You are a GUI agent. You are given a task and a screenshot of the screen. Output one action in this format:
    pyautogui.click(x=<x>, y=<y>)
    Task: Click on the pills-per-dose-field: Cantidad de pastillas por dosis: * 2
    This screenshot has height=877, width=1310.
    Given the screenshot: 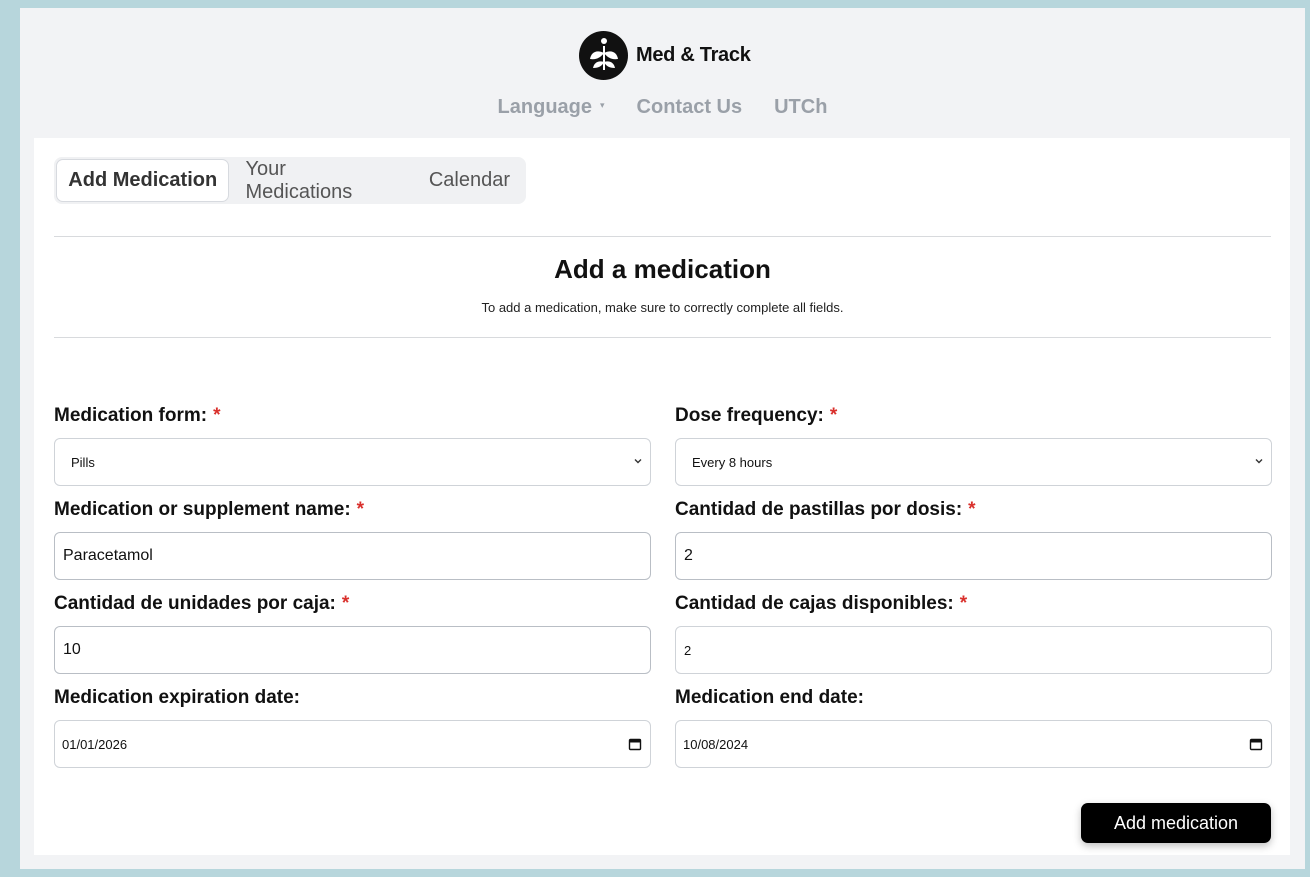 What is the action you would take?
    pyautogui.click(x=973, y=539)
    